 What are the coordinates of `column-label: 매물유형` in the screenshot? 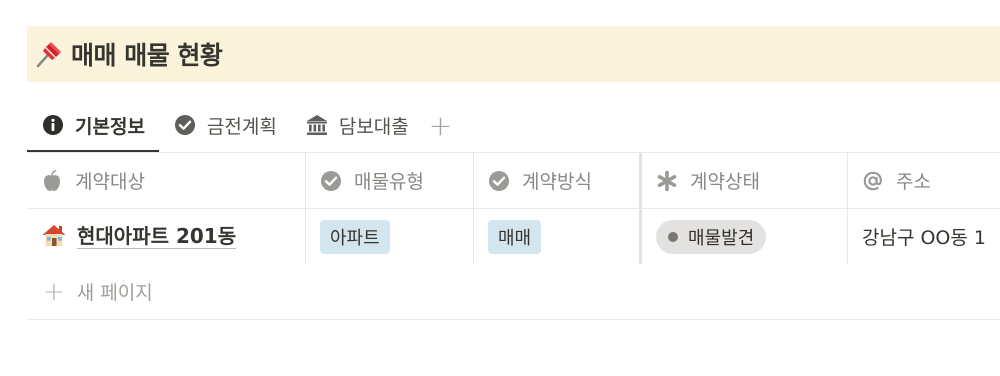 It's located at (389, 182).